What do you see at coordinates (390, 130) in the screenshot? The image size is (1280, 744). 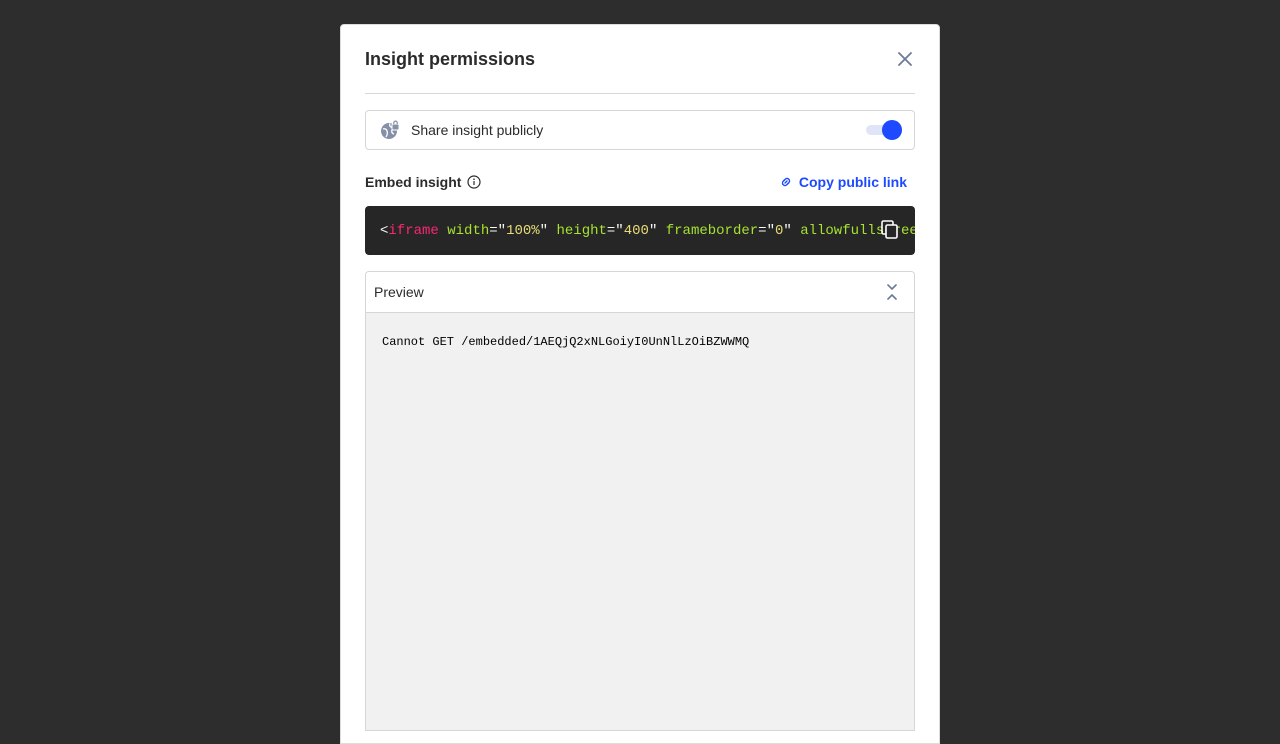 I see `globe-lock-icon` at bounding box center [390, 130].